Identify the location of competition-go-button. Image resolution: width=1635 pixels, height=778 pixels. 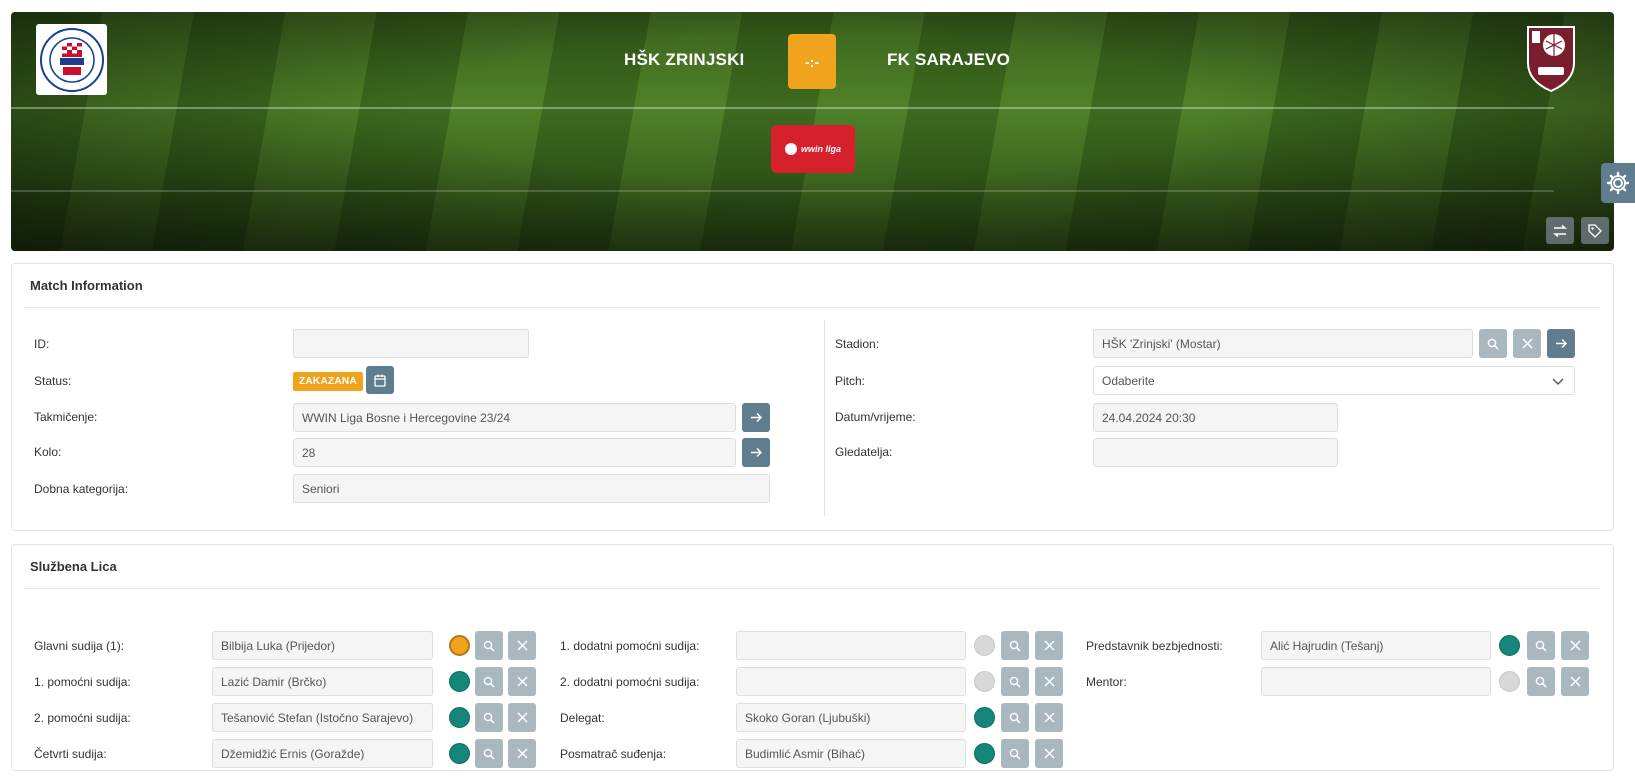
(756, 417).